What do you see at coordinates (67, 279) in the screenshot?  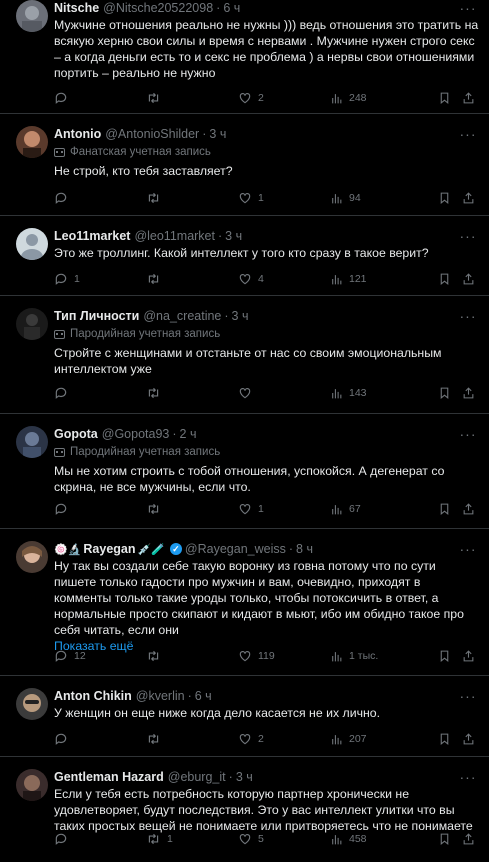 I see `reply-button: 1` at bounding box center [67, 279].